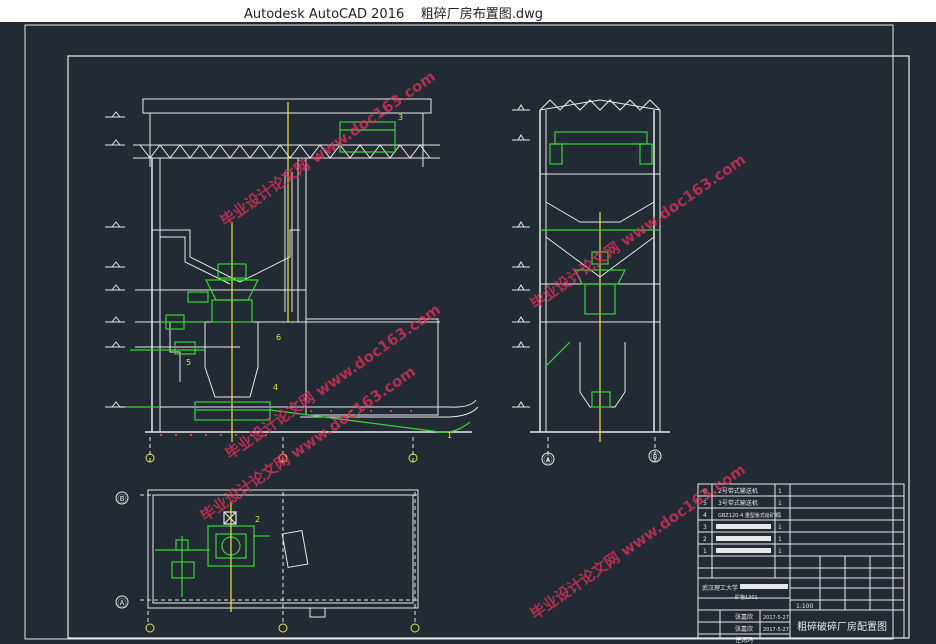  I want to click on title-block, so click(801, 561).